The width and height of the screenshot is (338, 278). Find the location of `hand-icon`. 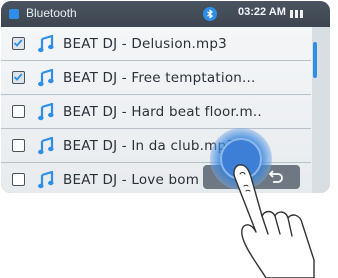

hand-icon is located at coordinates (274, 221).